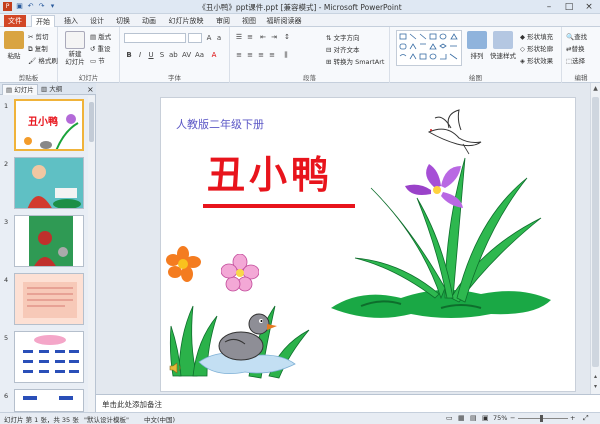 Image resolution: width=600 pixels, height=424 pixels. What do you see at coordinates (51, 89) in the screenshot?
I see `tab-outline-pane: ▥ 大纲` at bounding box center [51, 89].